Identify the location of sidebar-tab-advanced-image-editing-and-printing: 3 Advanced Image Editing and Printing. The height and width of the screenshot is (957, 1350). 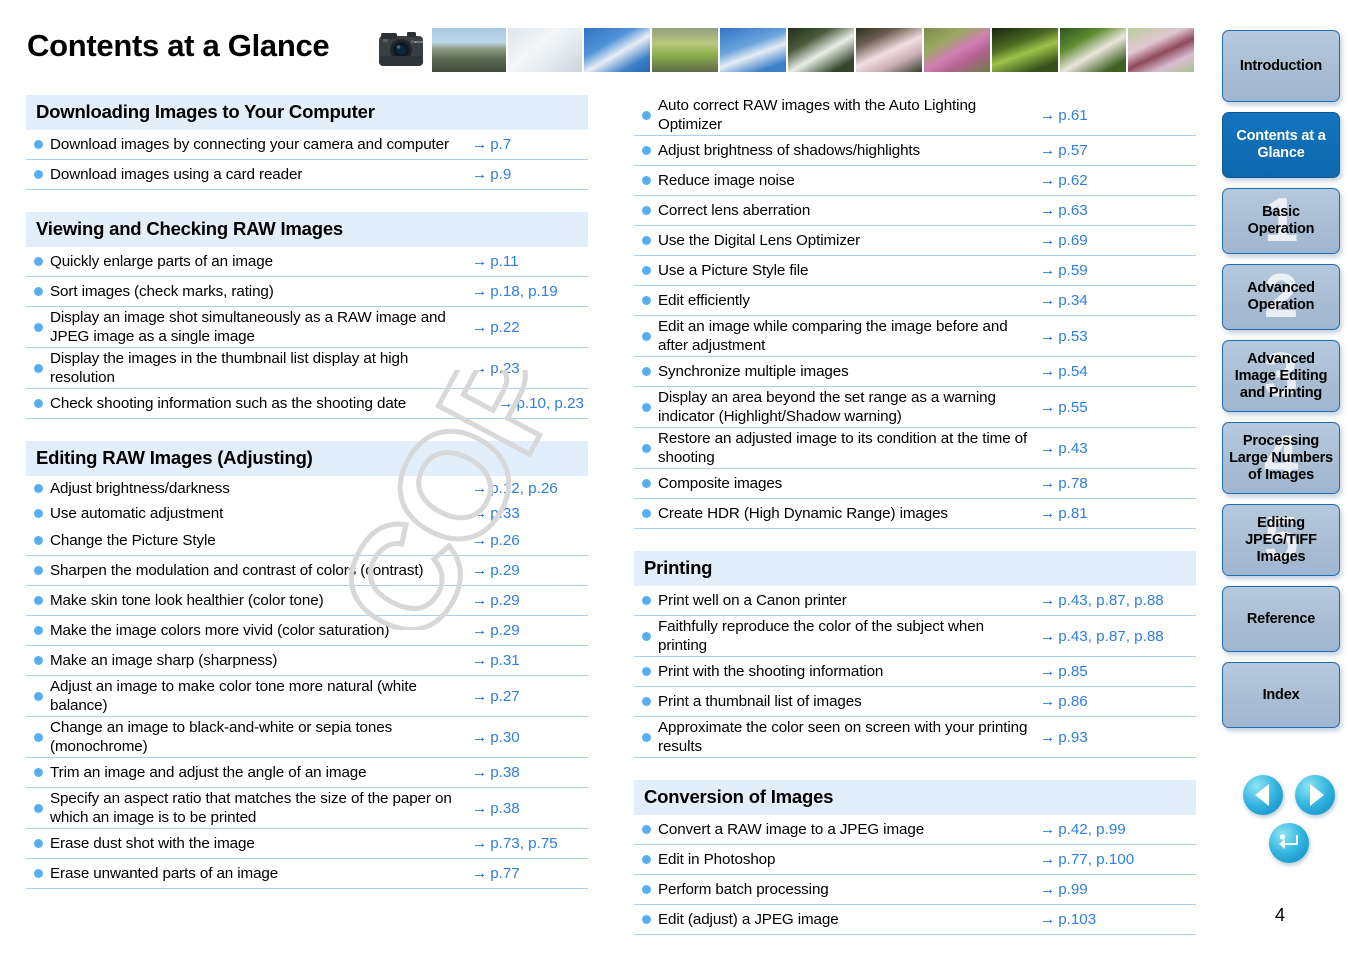
(1281, 376).